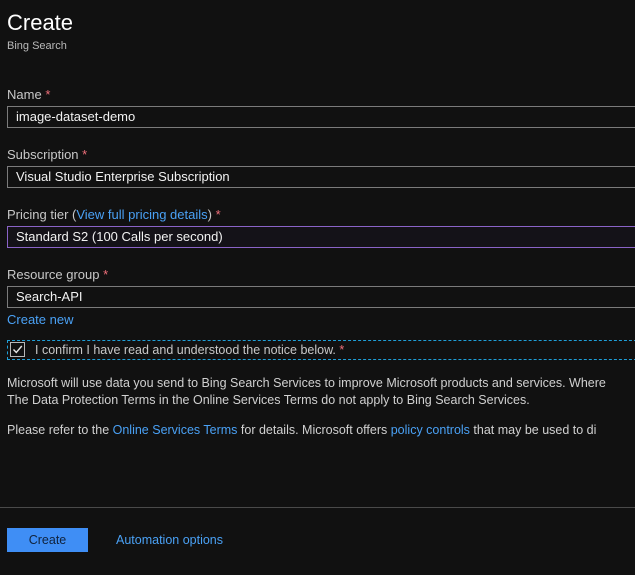  I want to click on resource-group-label-text: Resource group, so click(53, 274).